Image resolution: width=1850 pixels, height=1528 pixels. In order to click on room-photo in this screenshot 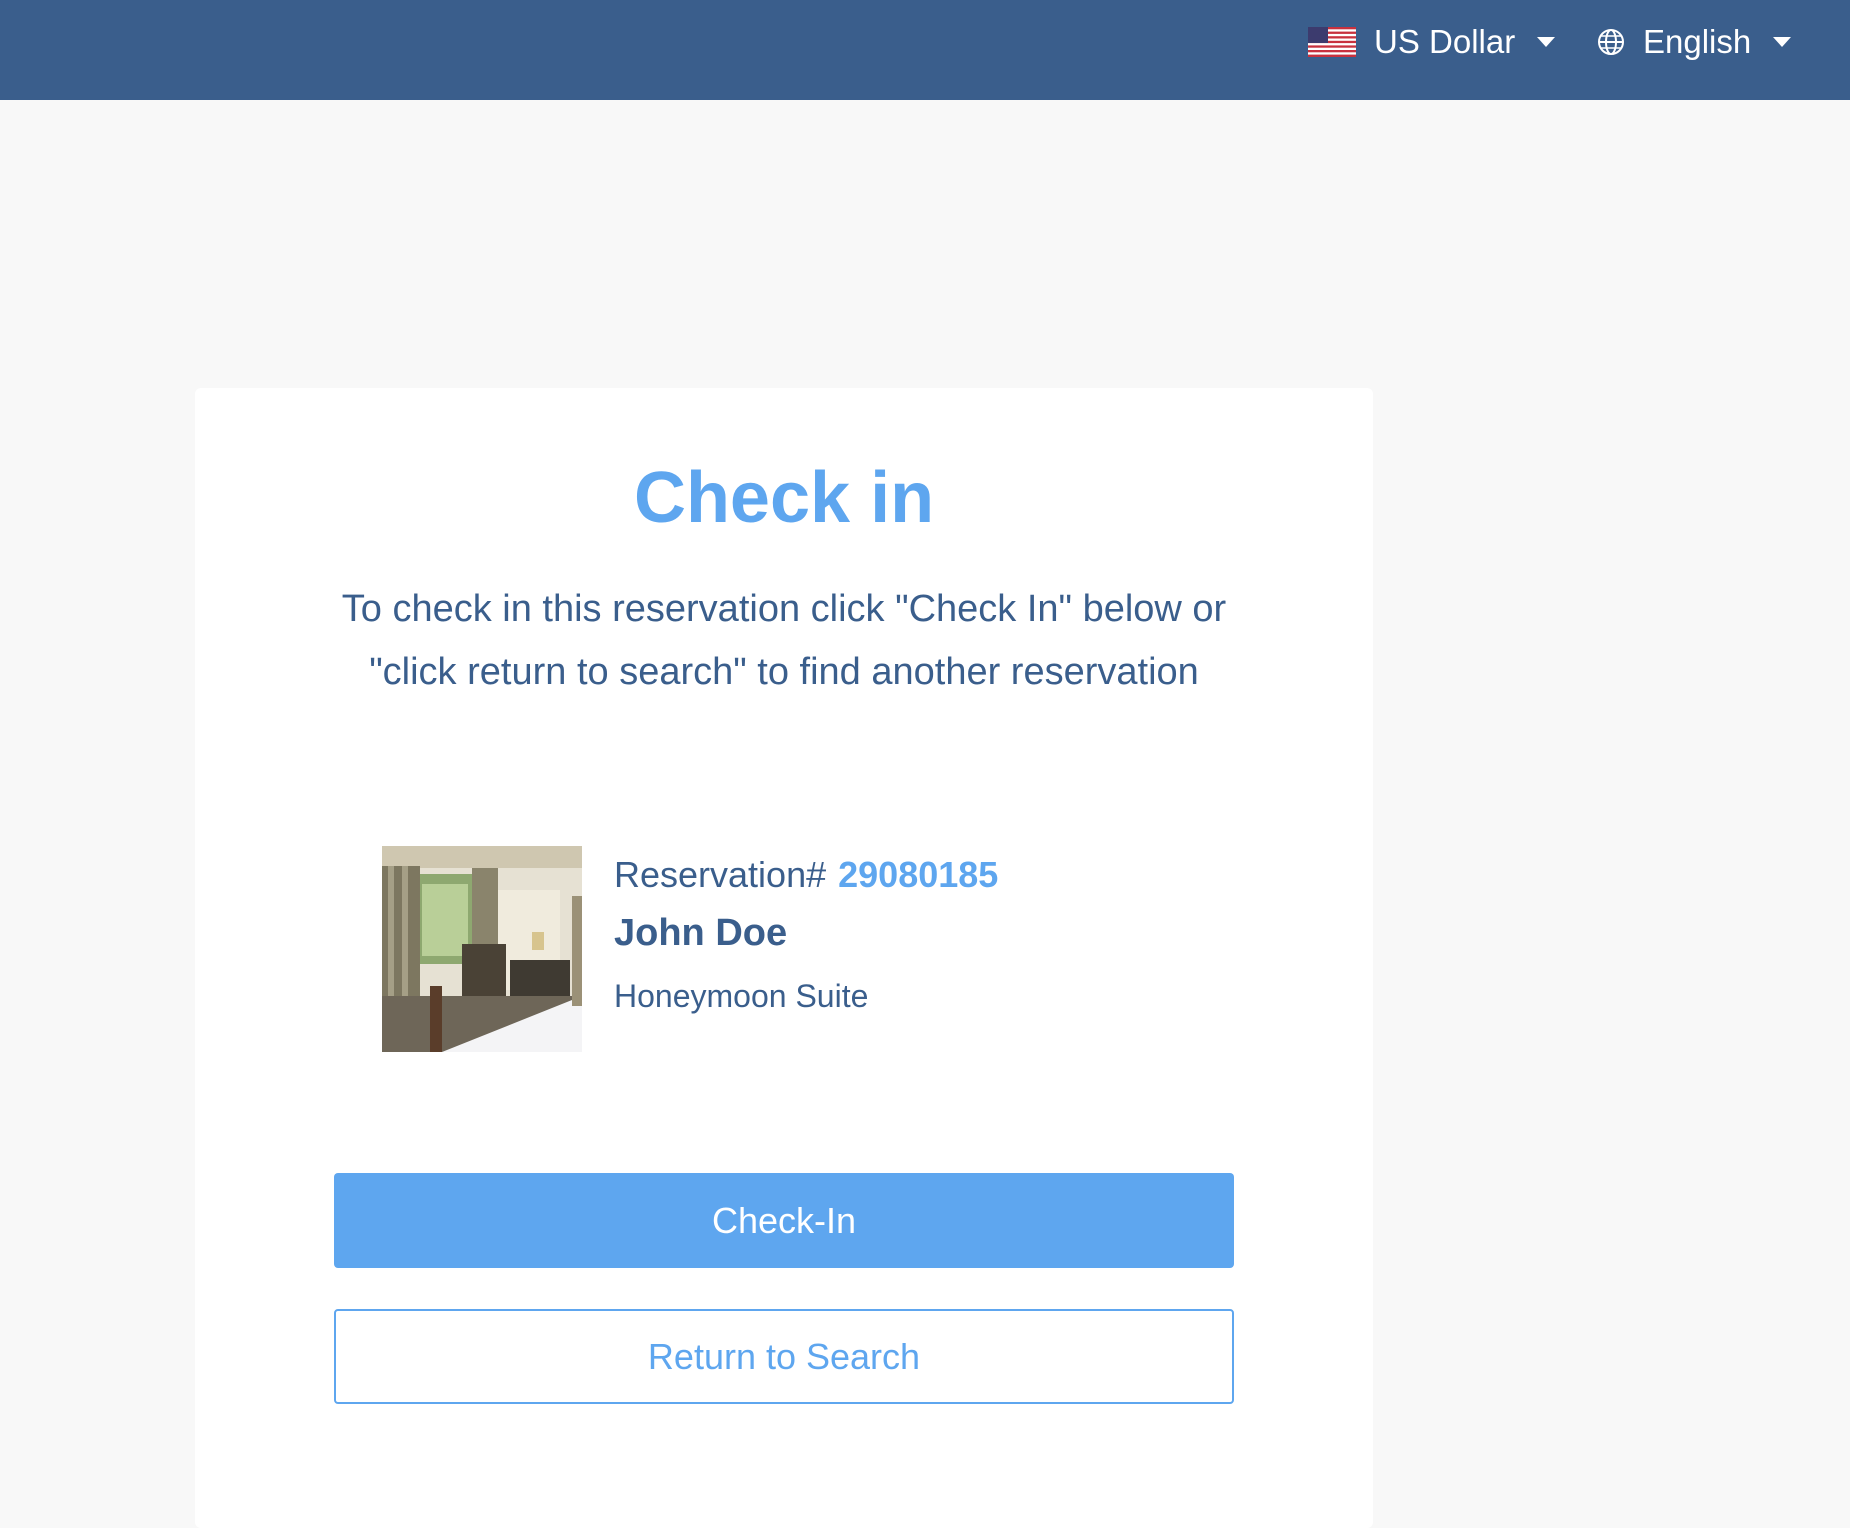, I will do `click(482, 949)`.